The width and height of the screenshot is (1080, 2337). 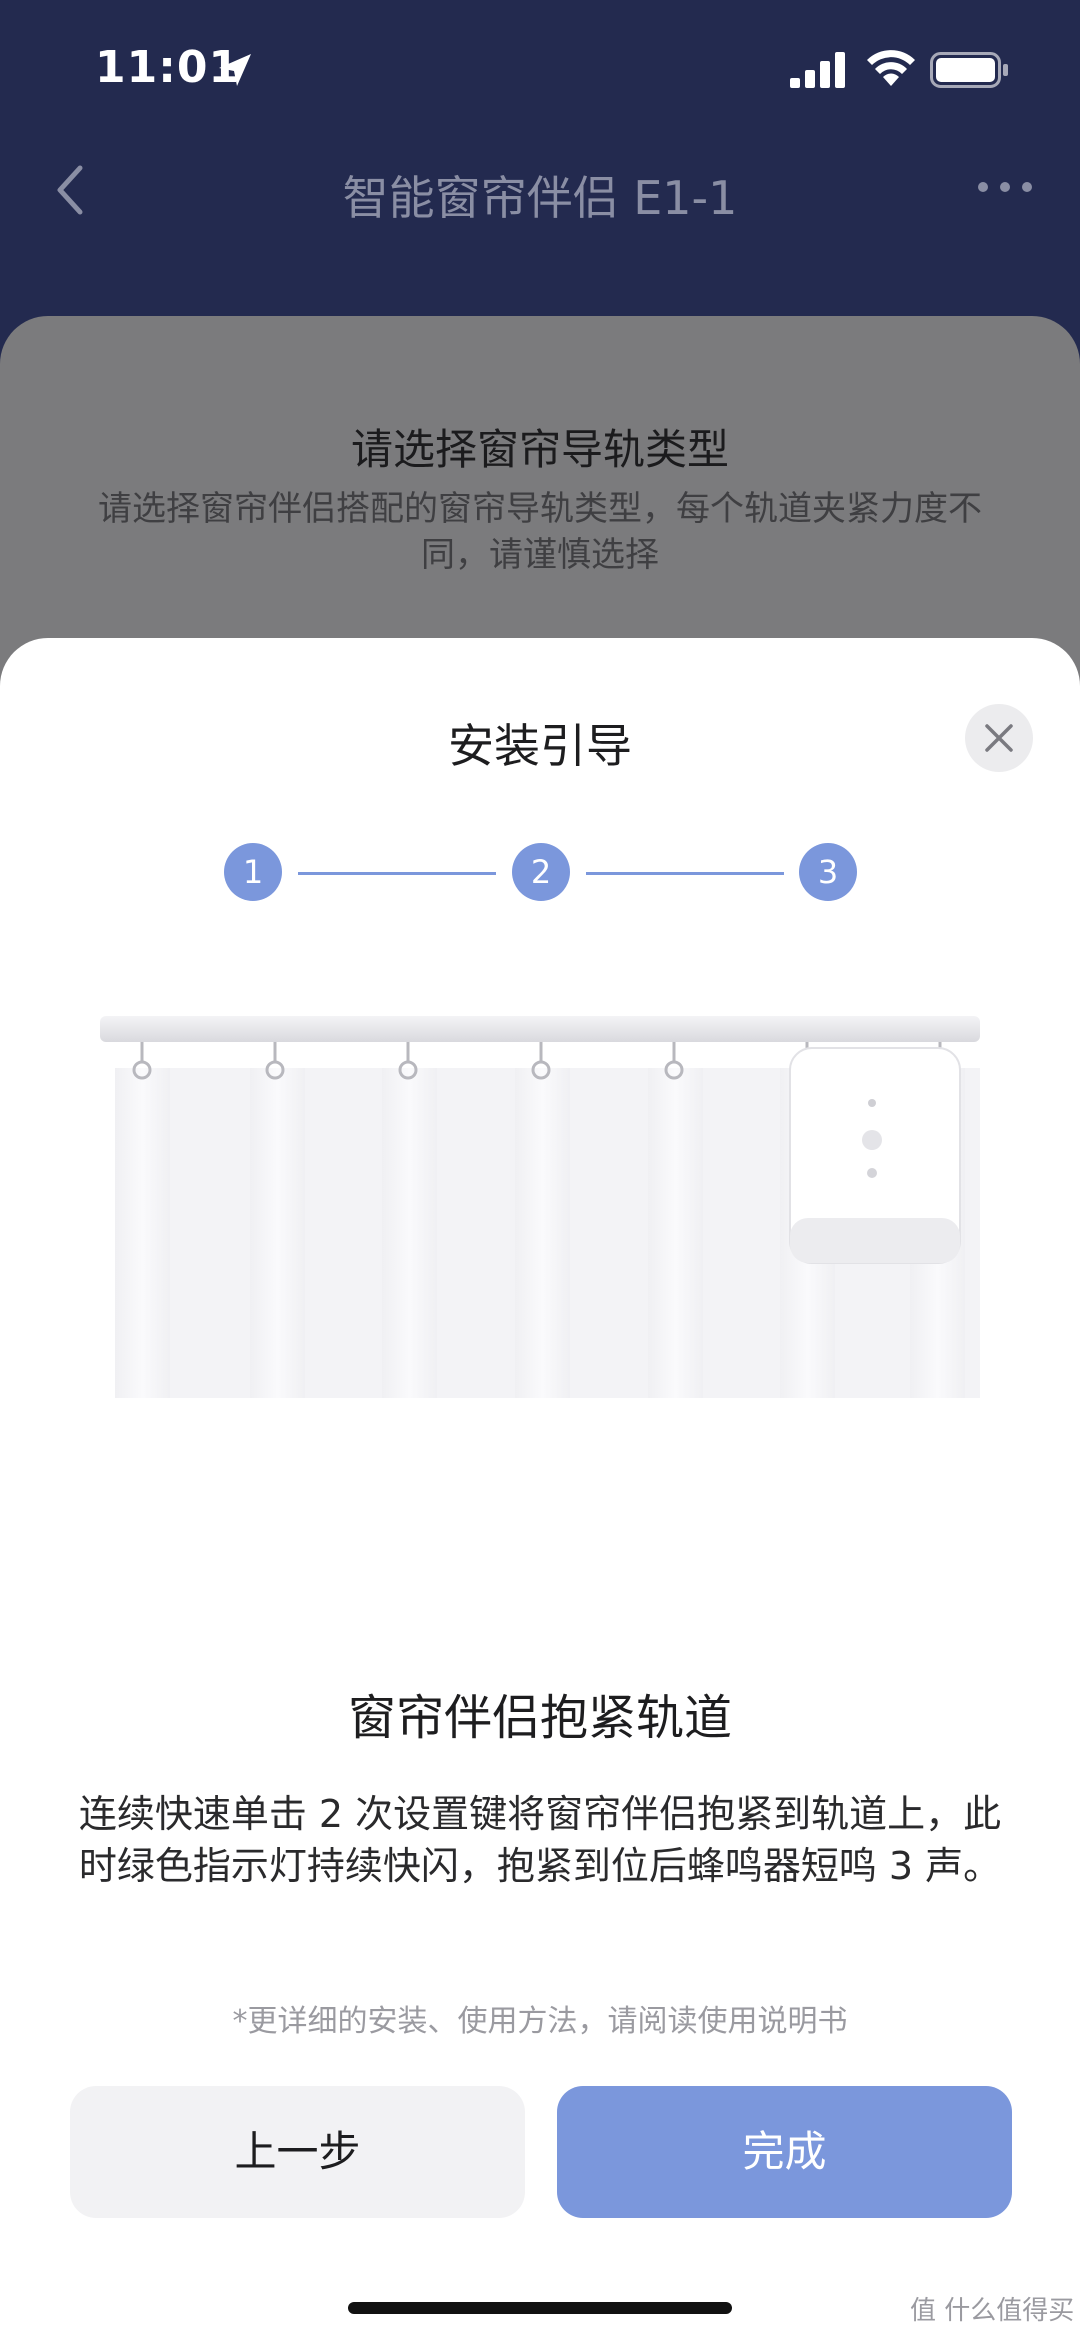 I want to click on watermark: 值 什么值得买, so click(x=992, y=2311).